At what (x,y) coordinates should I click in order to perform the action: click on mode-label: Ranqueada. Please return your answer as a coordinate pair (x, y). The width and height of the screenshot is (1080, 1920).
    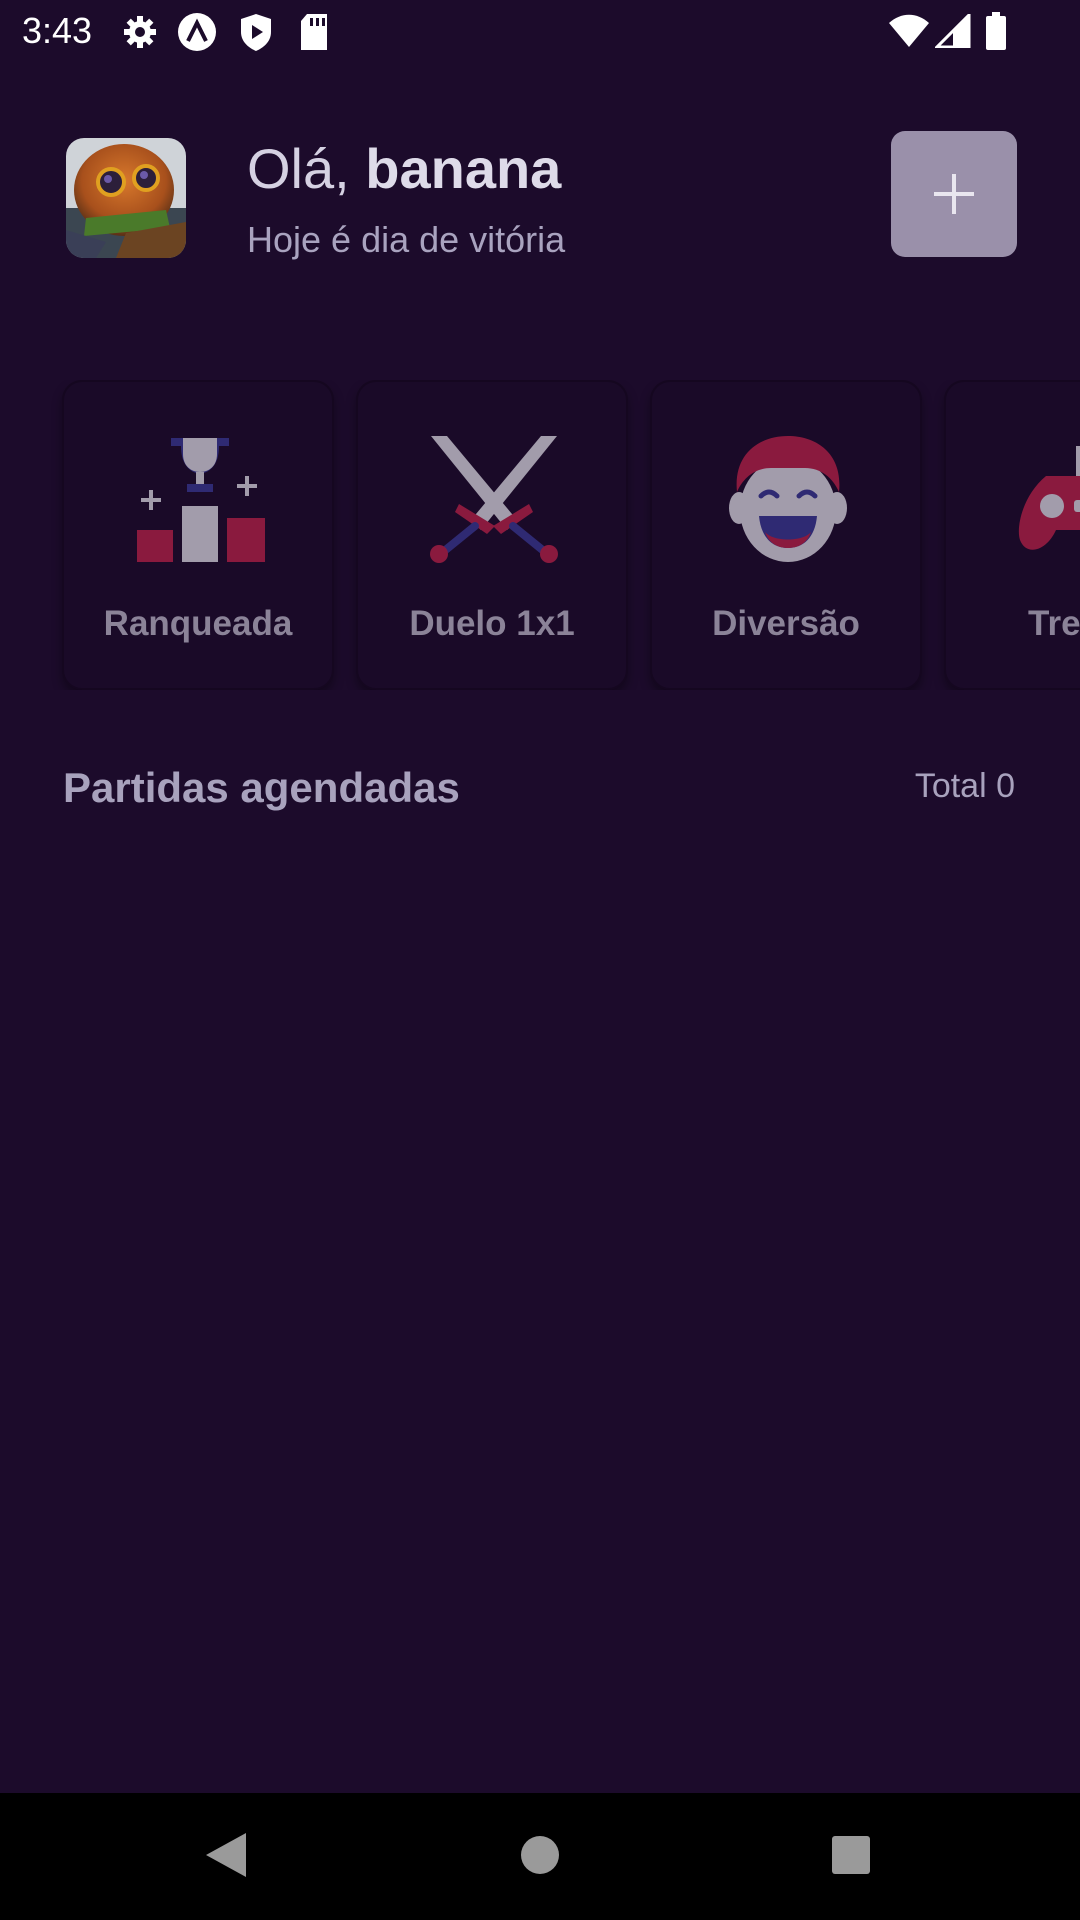
    Looking at the image, I should click on (198, 623).